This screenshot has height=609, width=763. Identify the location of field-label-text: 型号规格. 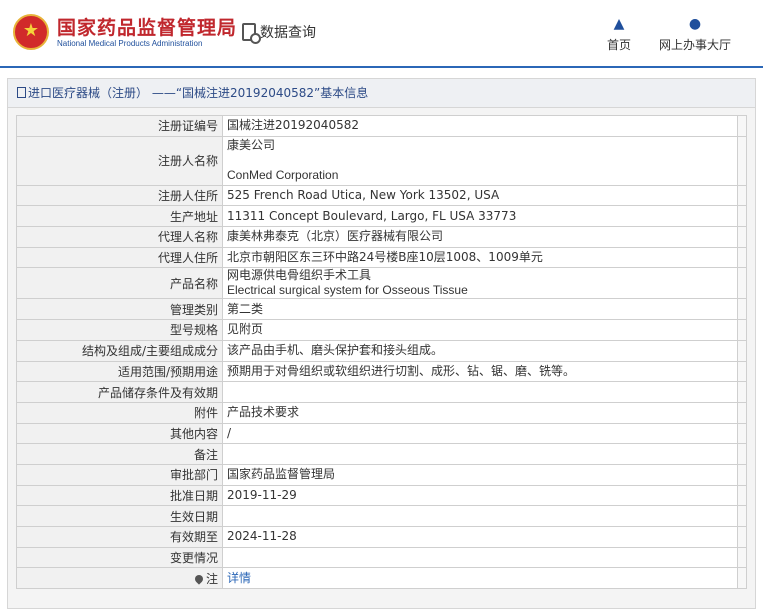
(193, 330).